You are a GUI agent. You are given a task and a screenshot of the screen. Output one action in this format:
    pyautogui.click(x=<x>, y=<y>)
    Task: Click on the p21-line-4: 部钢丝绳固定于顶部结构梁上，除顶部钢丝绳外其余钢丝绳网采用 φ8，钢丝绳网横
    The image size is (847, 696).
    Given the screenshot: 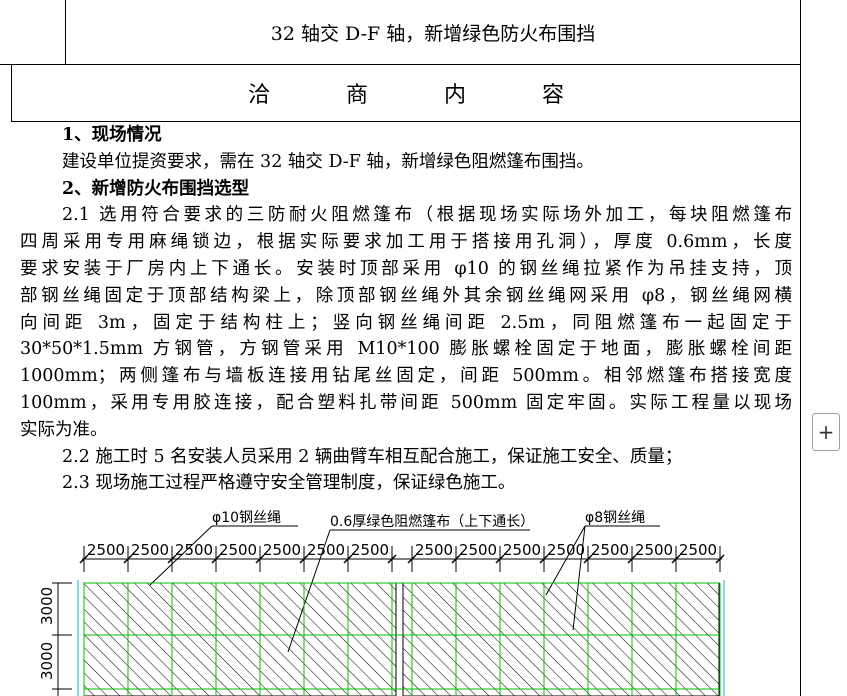 What is the action you would take?
    pyautogui.click(x=406, y=295)
    